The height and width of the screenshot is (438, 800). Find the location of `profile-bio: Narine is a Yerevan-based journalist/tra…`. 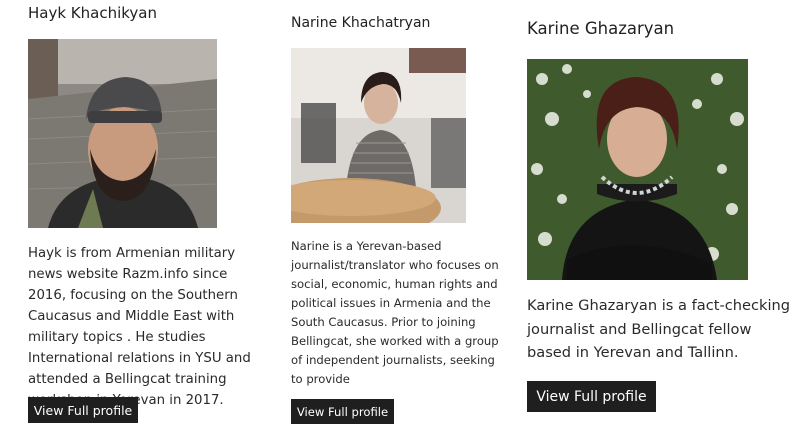

profile-bio: Narine is a Yerevan-based journalist/tra… is located at coordinates (395, 312).